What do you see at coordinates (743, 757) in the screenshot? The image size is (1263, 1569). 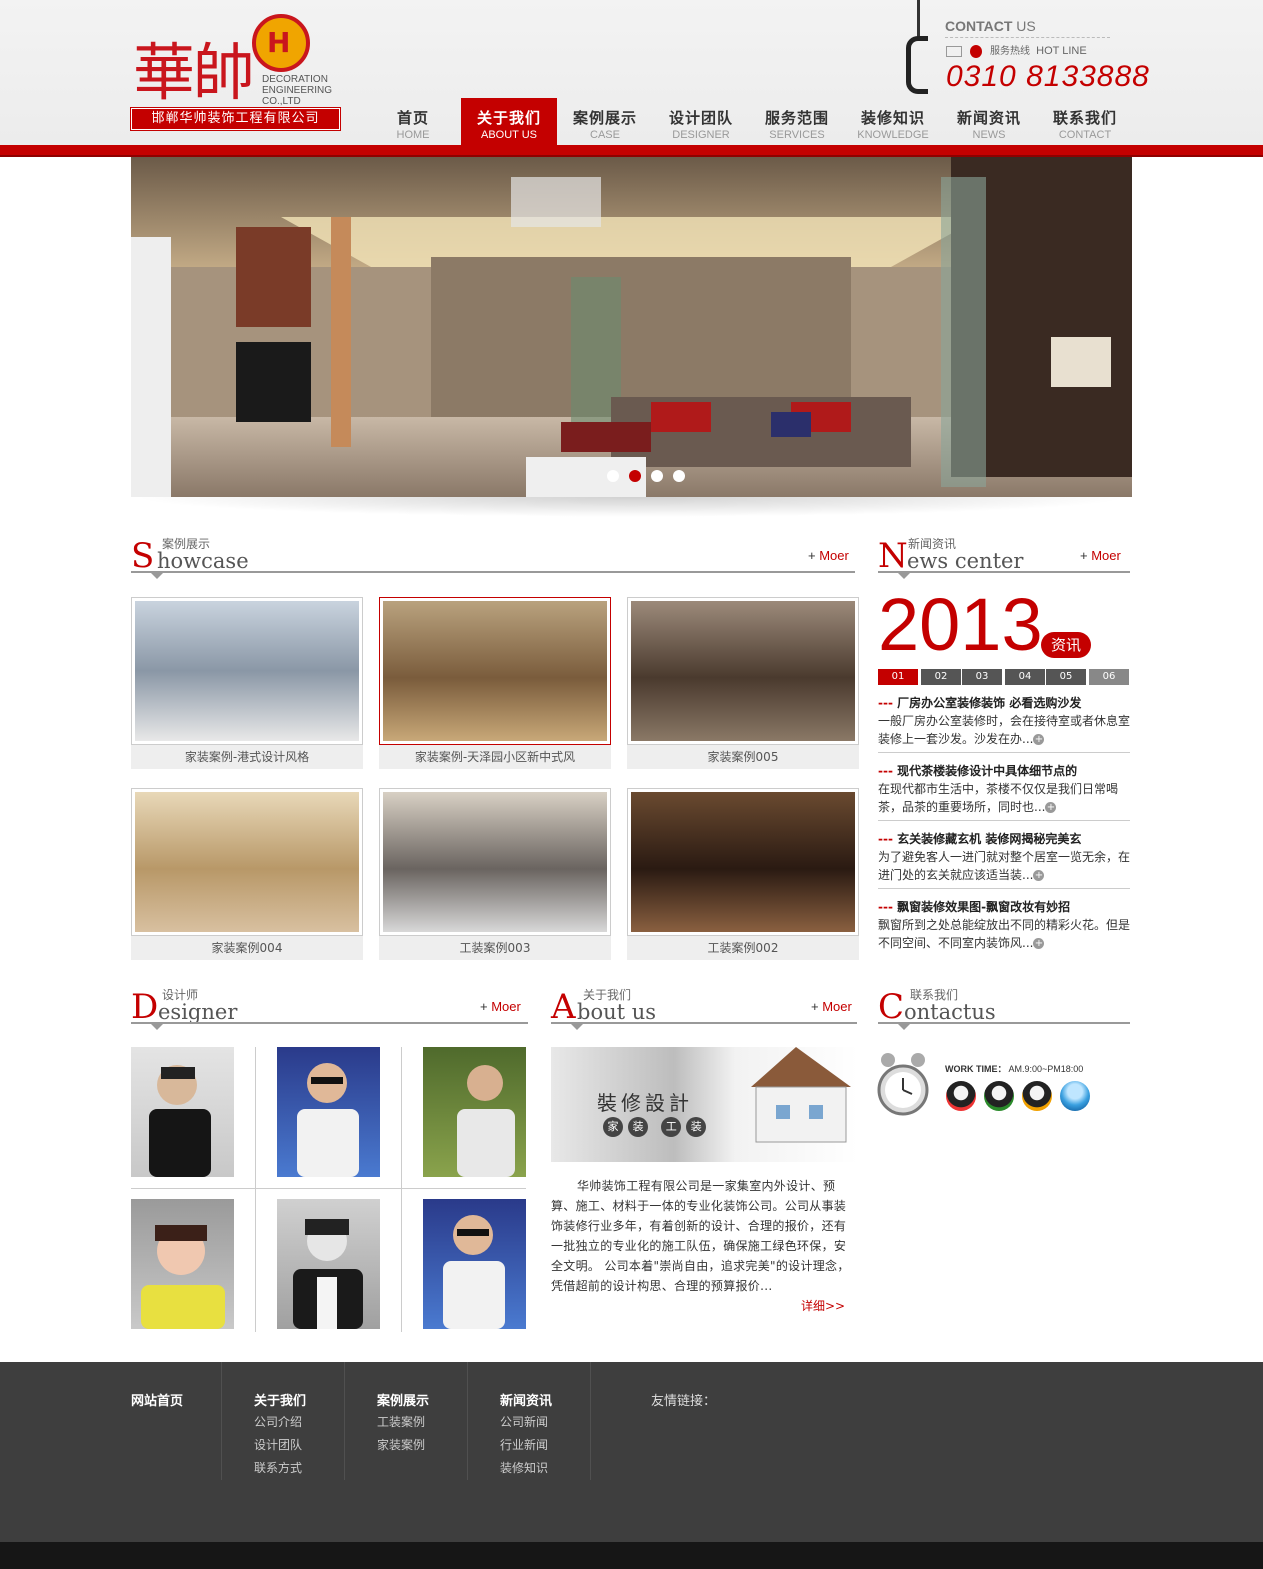 I see `showcase-caption: 家装案例005` at bounding box center [743, 757].